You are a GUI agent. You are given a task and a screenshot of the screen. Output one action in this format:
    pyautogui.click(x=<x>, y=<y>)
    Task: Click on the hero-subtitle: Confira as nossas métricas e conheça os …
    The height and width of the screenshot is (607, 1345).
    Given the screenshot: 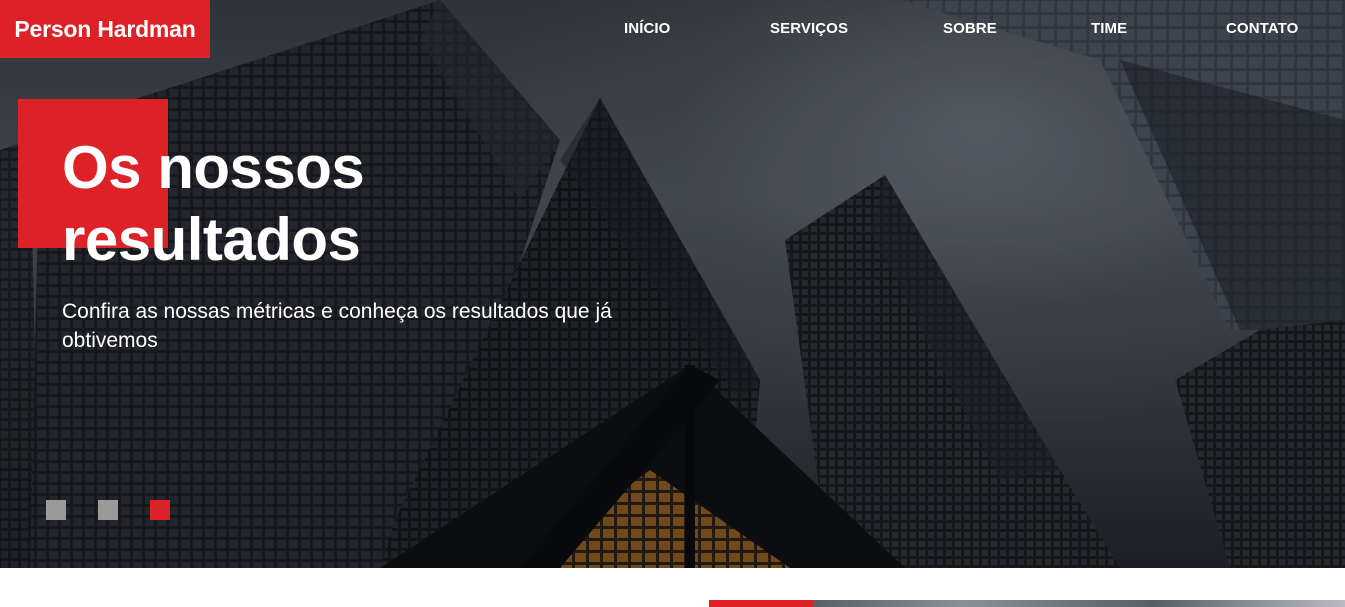 What is the action you would take?
    pyautogui.click(x=337, y=326)
    